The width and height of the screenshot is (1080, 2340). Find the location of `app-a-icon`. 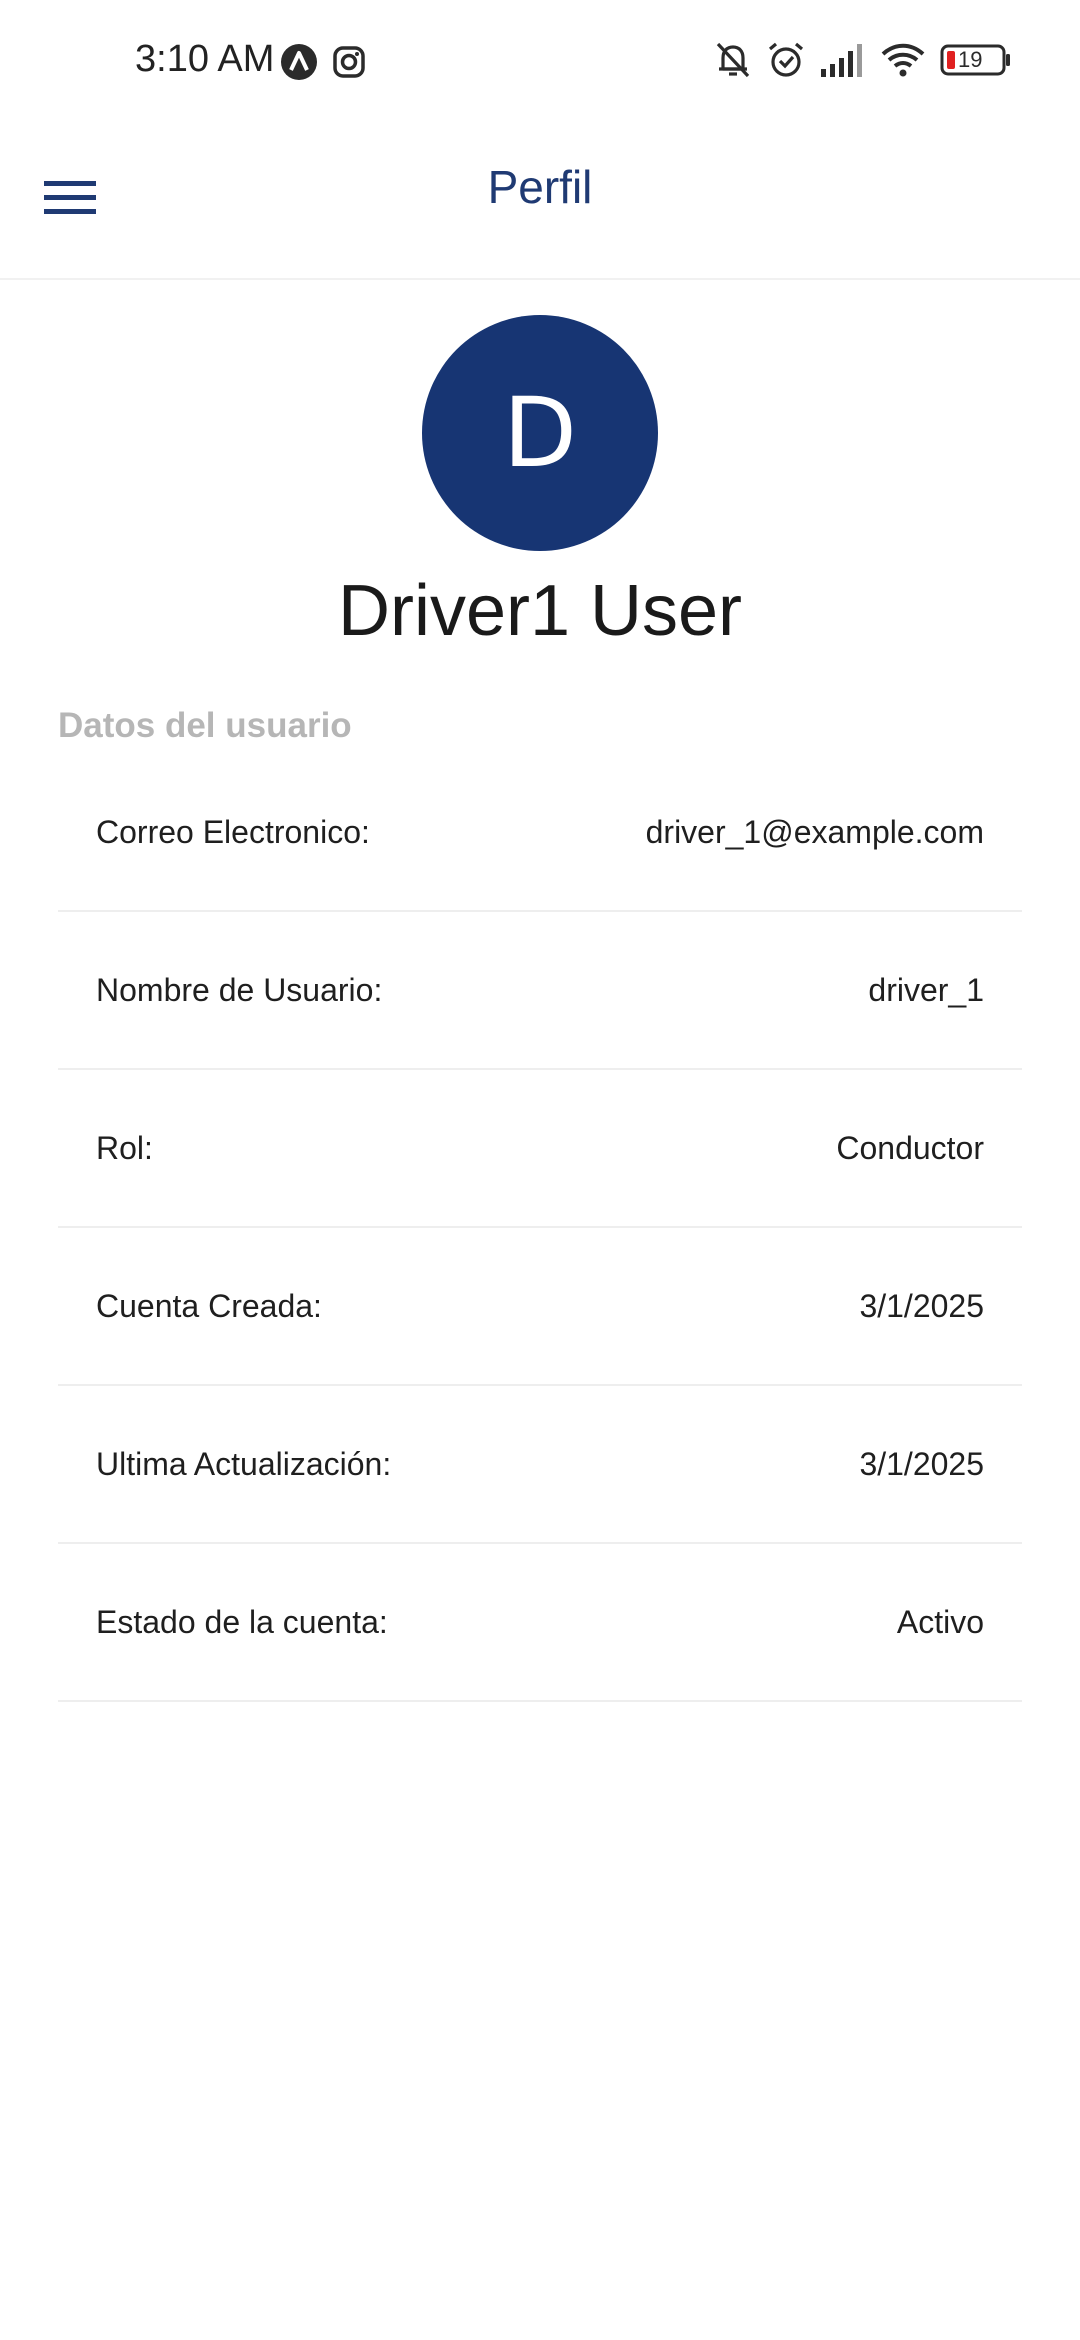

app-a-icon is located at coordinates (299, 62).